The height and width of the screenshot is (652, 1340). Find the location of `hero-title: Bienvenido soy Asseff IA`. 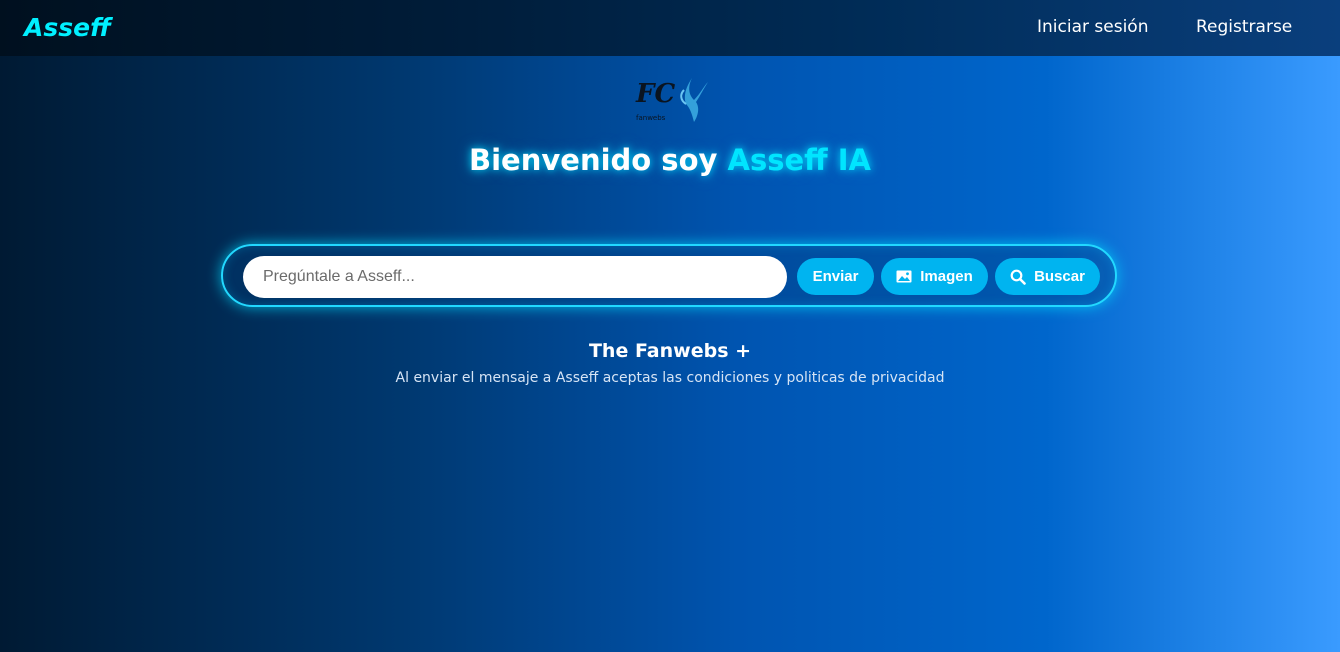

hero-title: Bienvenido soy Asseff IA is located at coordinates (670, 160).